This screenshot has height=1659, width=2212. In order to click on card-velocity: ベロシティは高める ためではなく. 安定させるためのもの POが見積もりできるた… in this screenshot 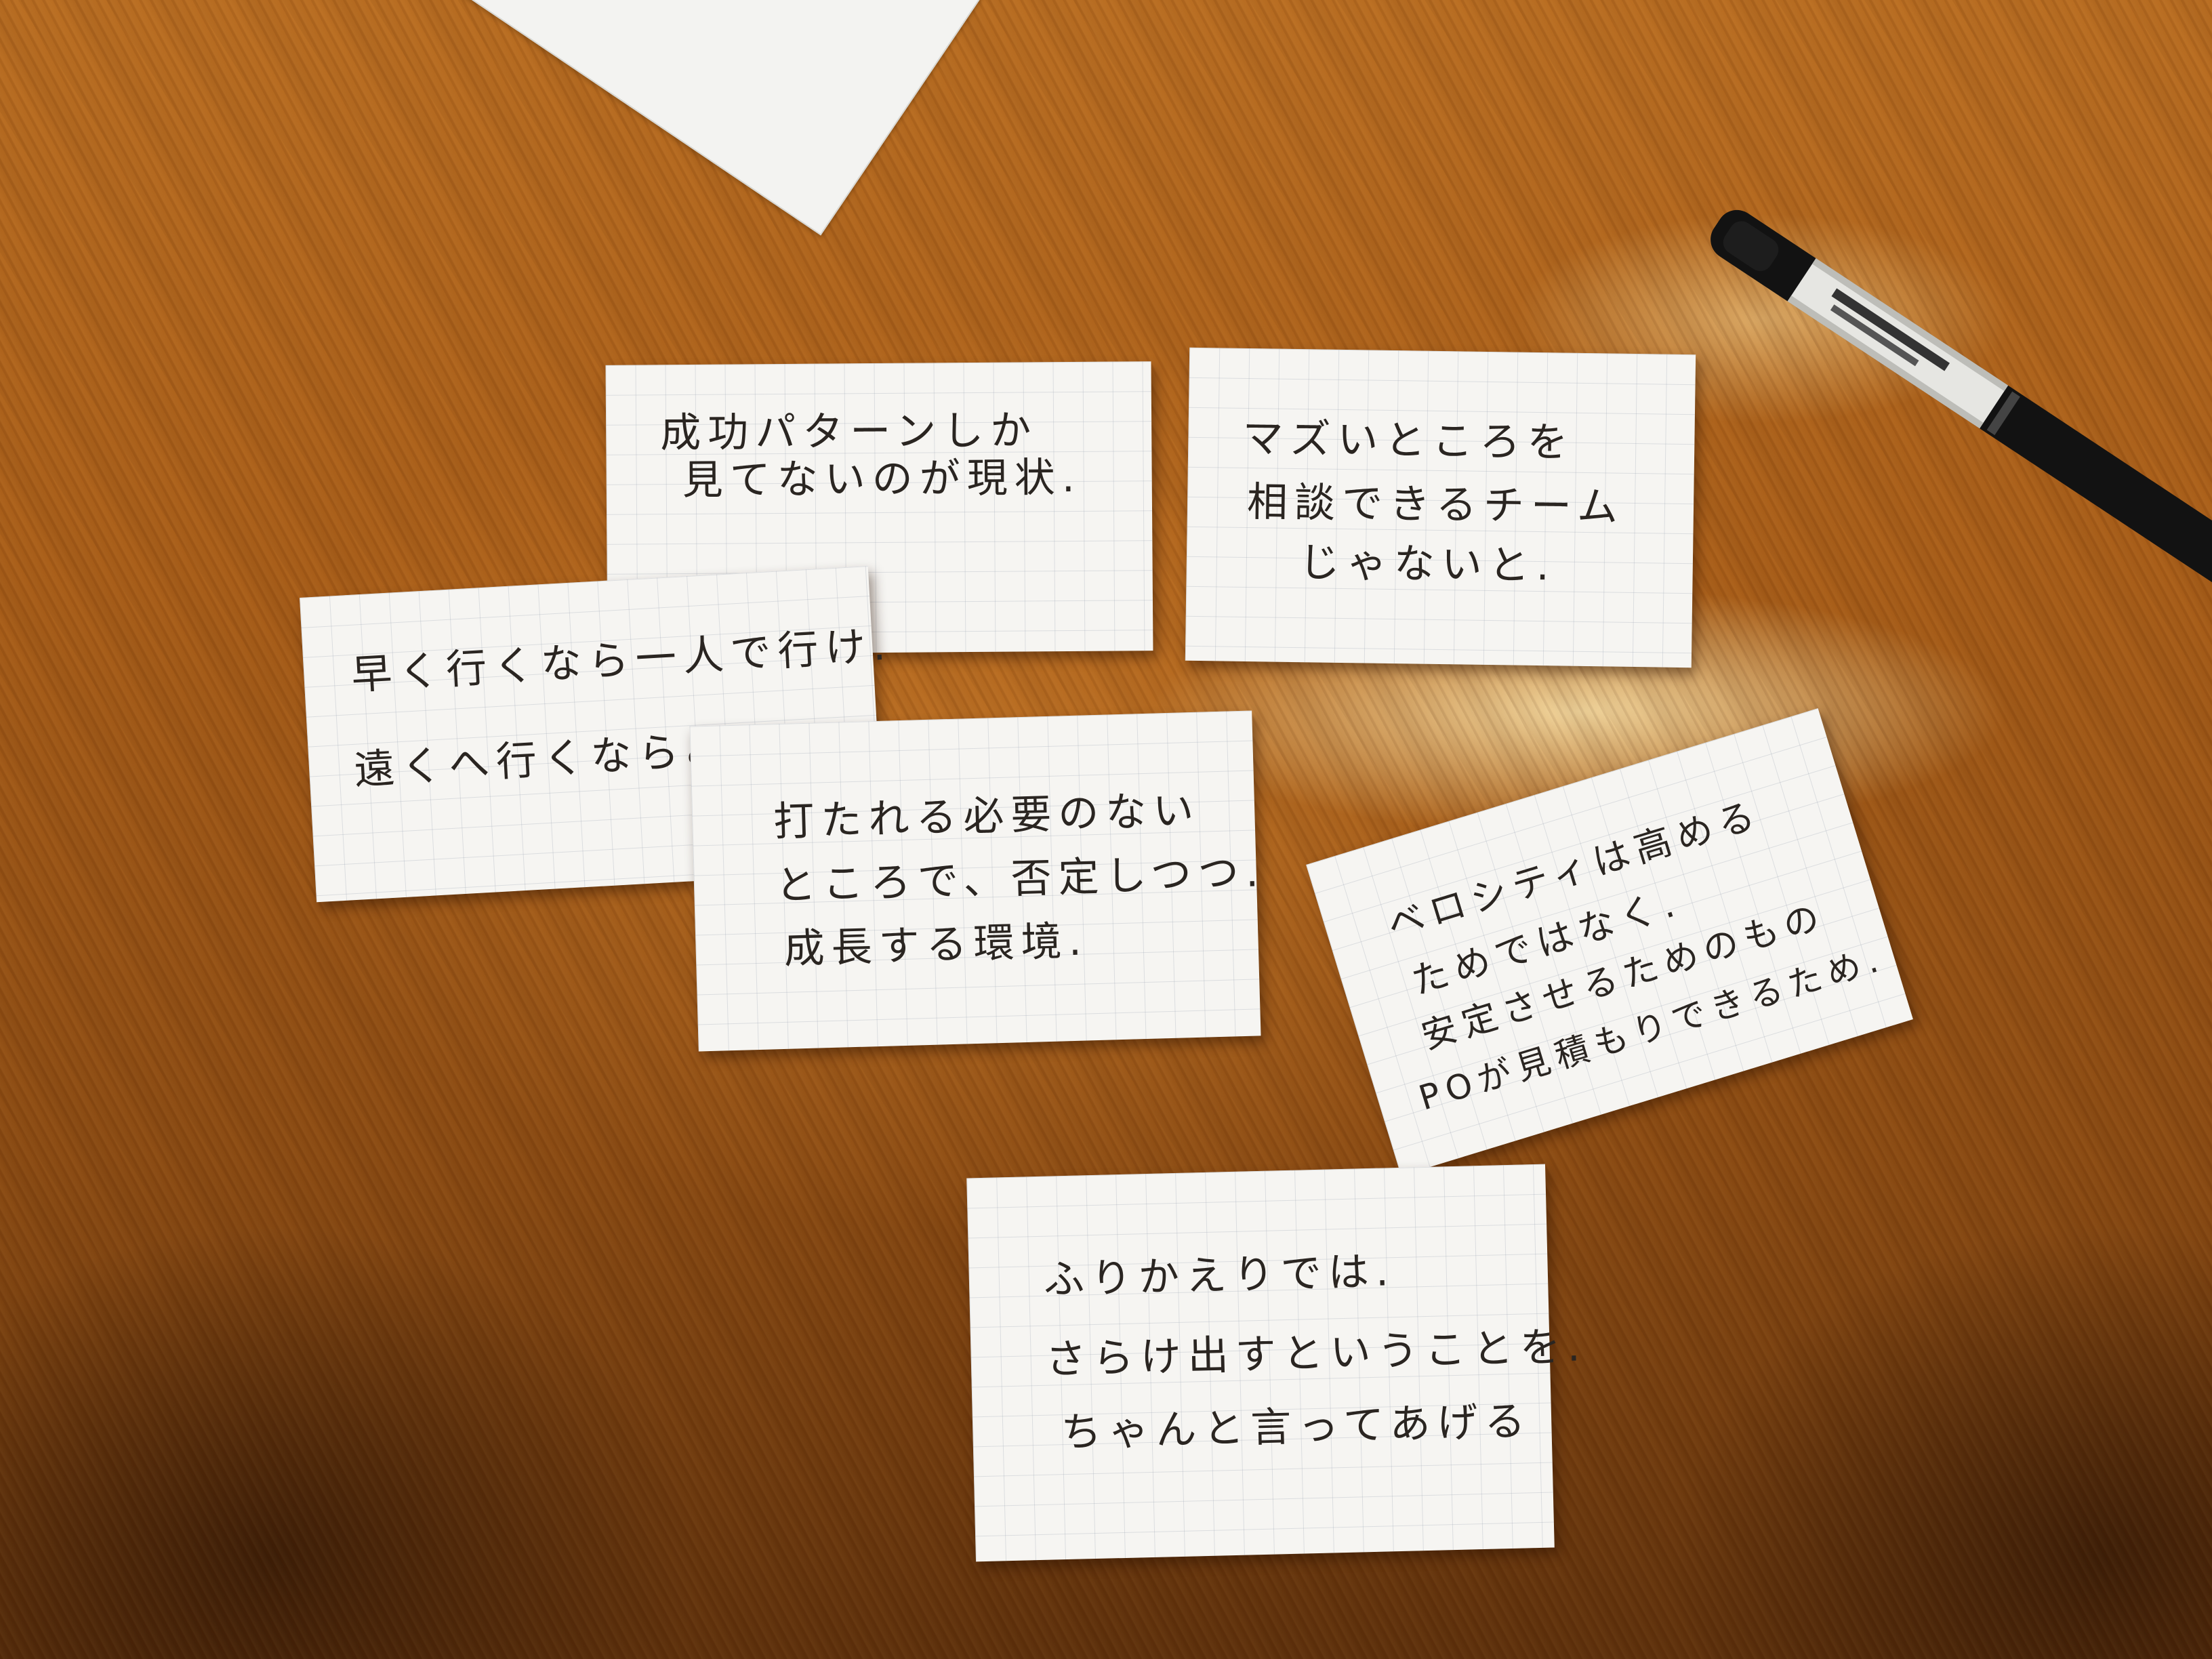, I will do `click(1610, 942)`.